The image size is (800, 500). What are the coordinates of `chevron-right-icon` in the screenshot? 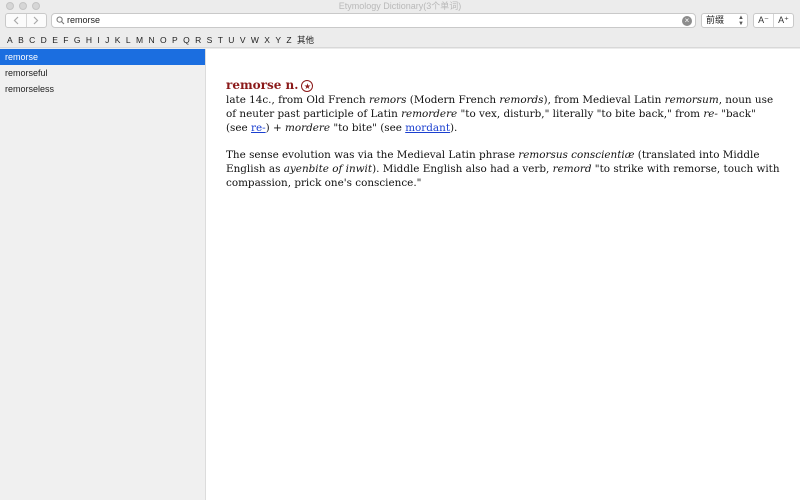 It's located at (36, 20).